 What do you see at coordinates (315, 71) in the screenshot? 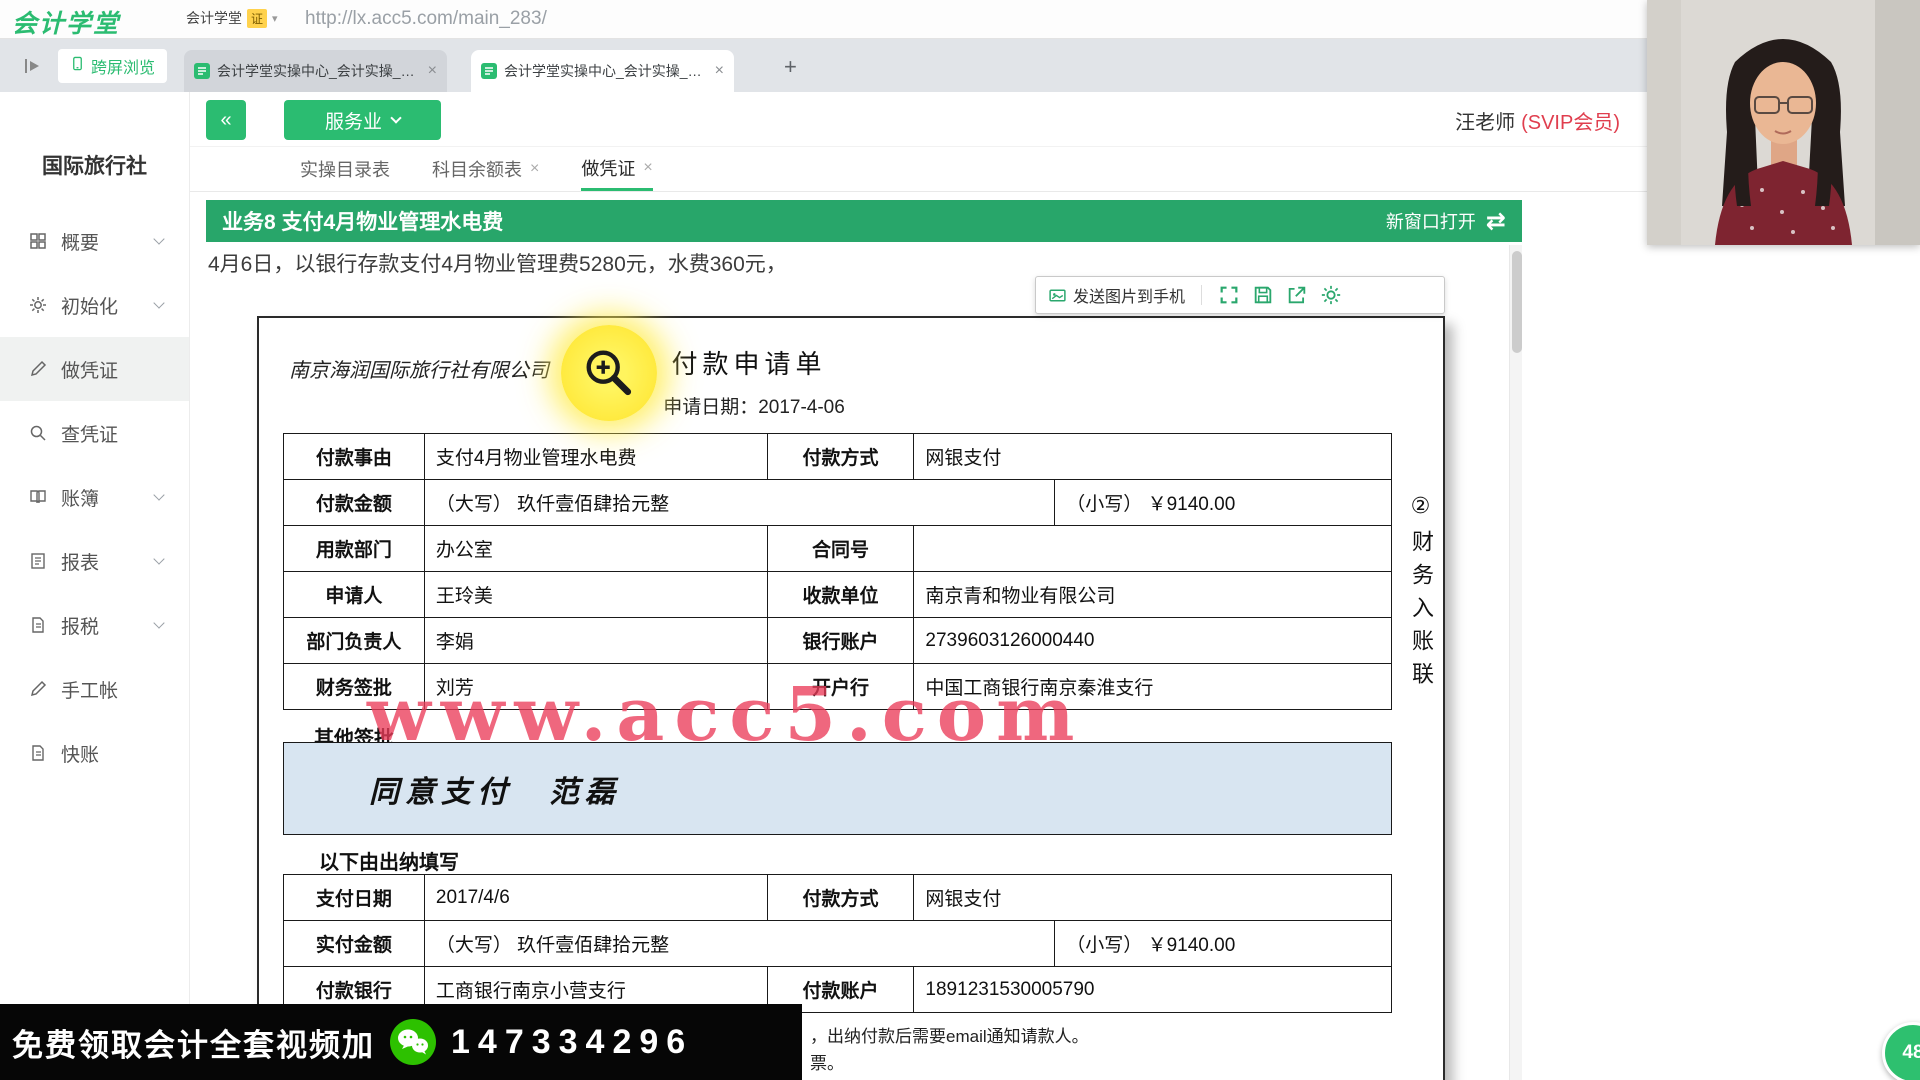
I see `browser-tab: 会计学堂实操中心_会计实操_会... ×` at bounding box center [315, 71].